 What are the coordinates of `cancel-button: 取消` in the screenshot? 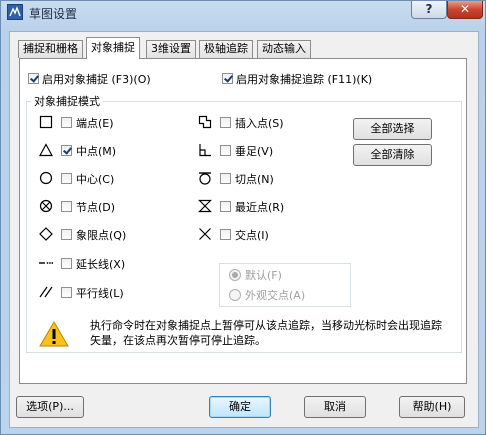 It's located at (335, 407).